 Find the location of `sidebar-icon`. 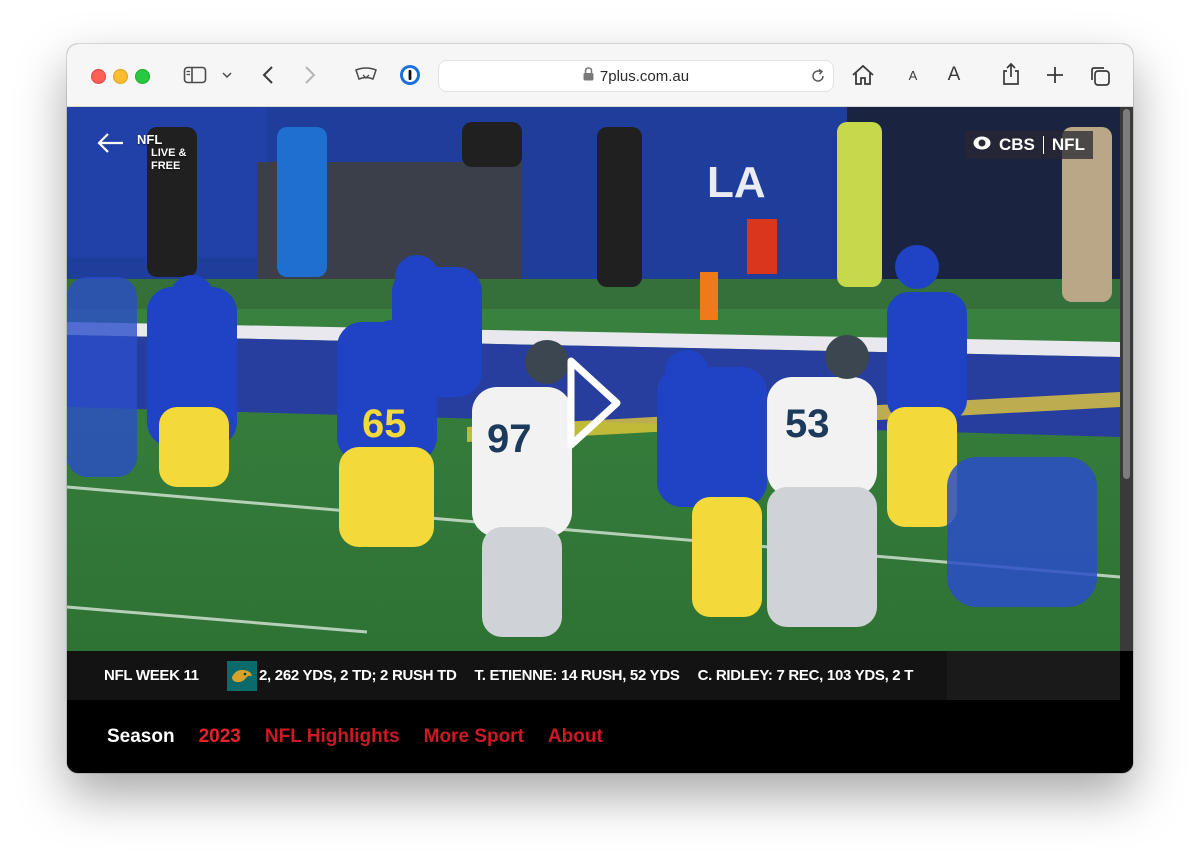

sidebar-icon is located at coordinates (195, 75).